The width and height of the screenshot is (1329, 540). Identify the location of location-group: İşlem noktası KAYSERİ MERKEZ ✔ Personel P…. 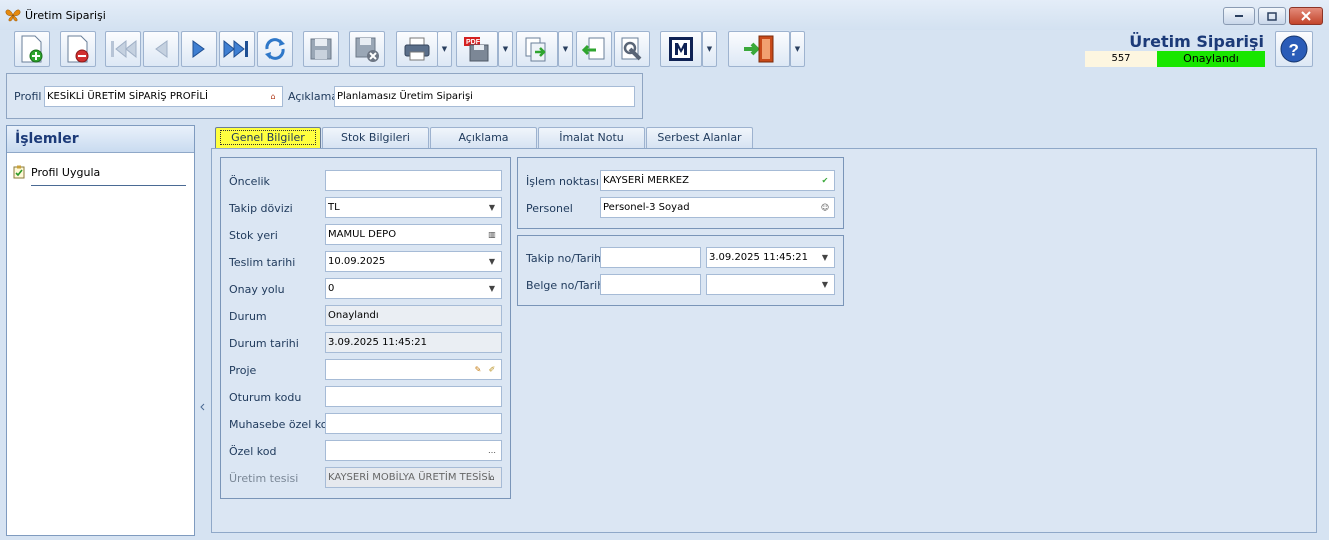
(680, 193).